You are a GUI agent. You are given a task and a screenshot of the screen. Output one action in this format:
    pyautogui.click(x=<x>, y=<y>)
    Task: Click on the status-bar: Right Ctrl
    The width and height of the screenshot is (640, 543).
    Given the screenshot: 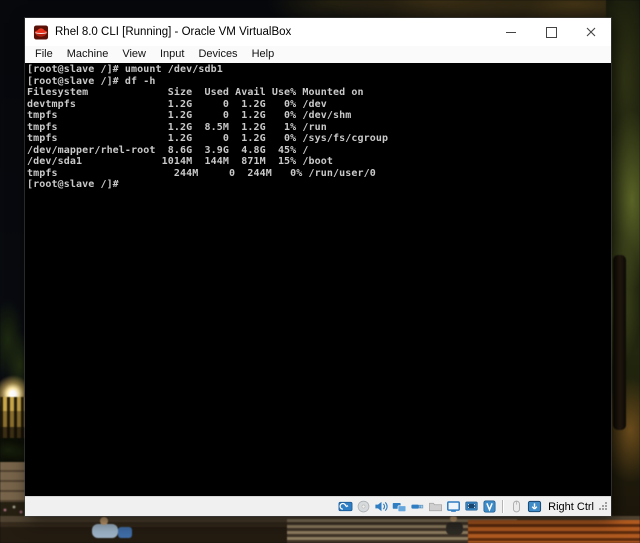 What is the action you would take?
    pyautogui.click(x=318, y=506)
    